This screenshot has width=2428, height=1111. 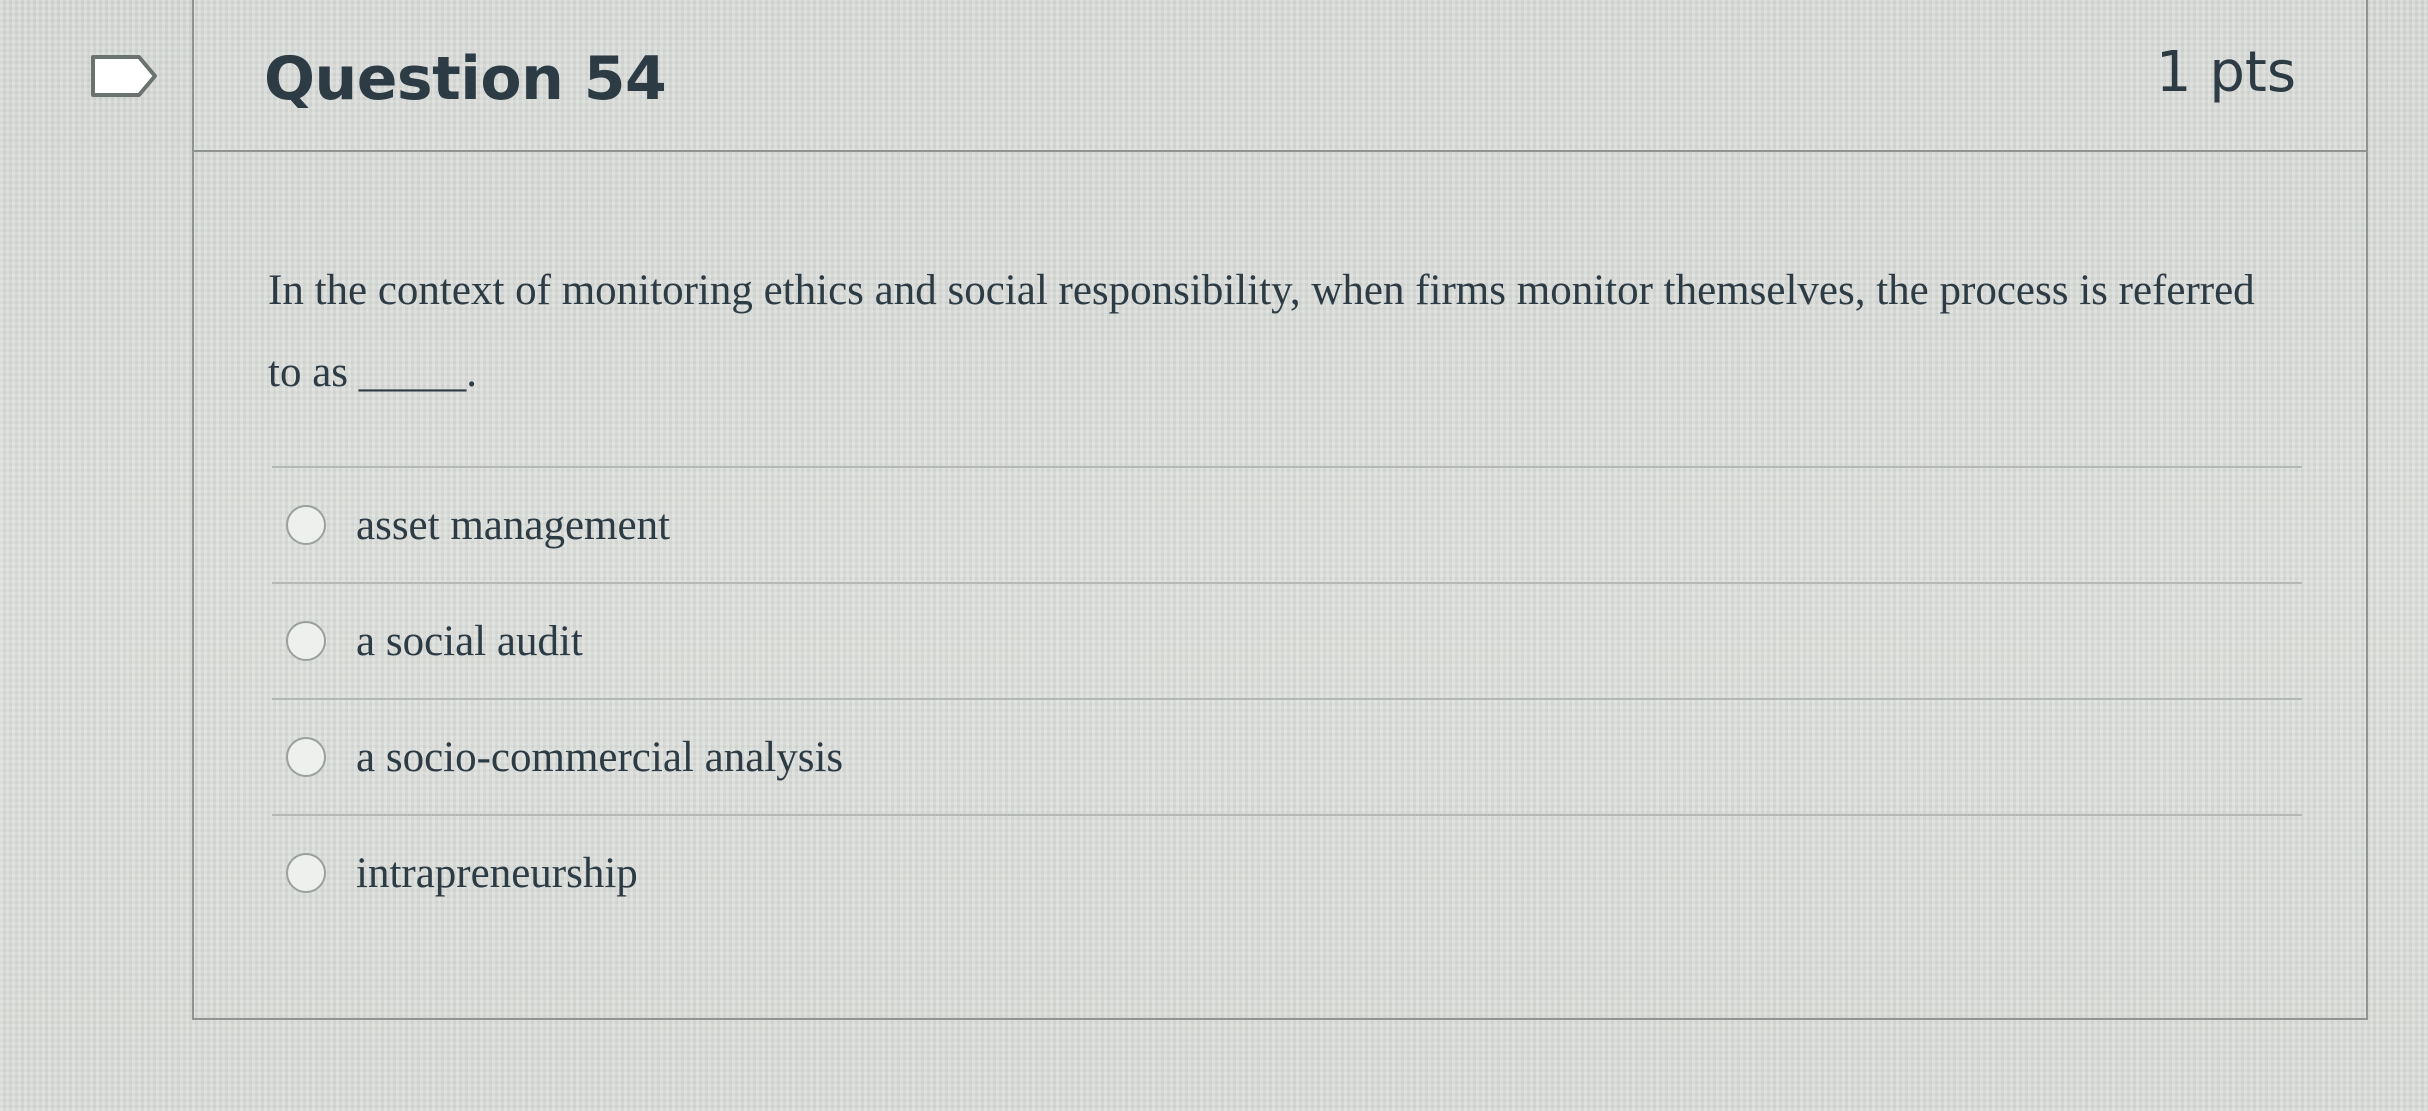 What do you see at coordinates (497, 873) in the screenshot?
I see `answer-label: intrapreneurship` at bounding box center [497, 873].